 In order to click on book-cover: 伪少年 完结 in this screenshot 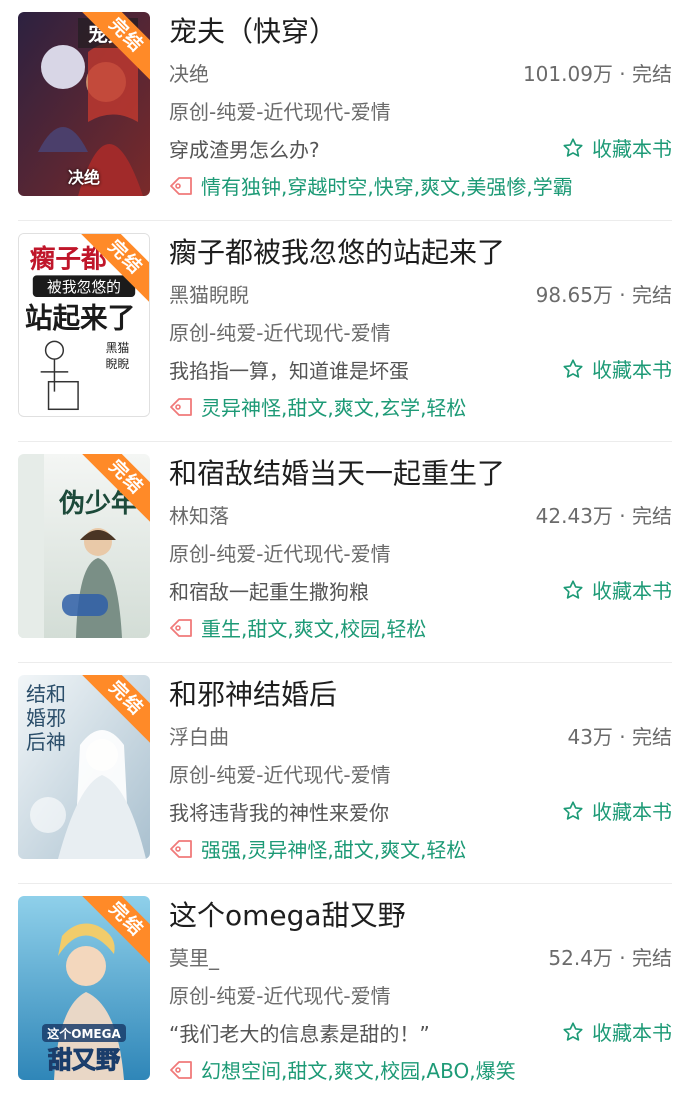, I will do `click(84, 546)`.